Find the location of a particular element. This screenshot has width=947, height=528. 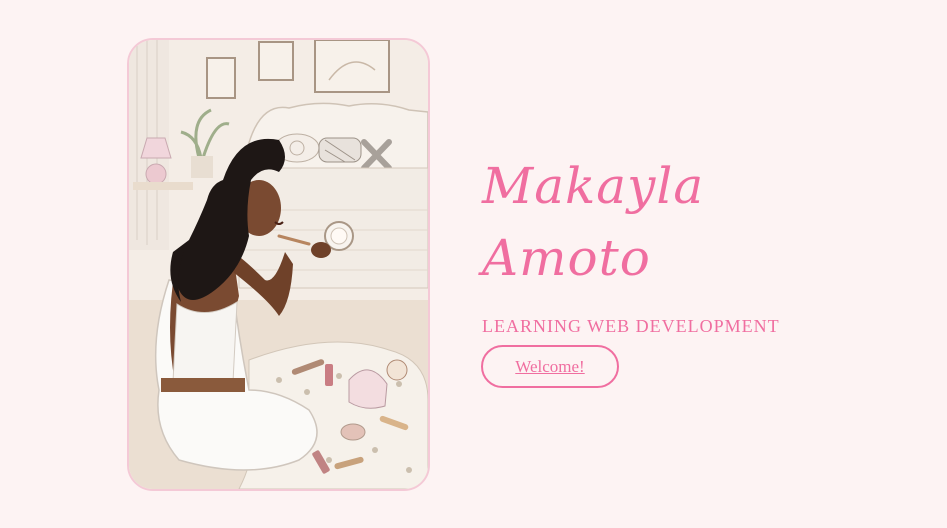

hero-name: Makayla Amoto is located at coordinates (593, 222).